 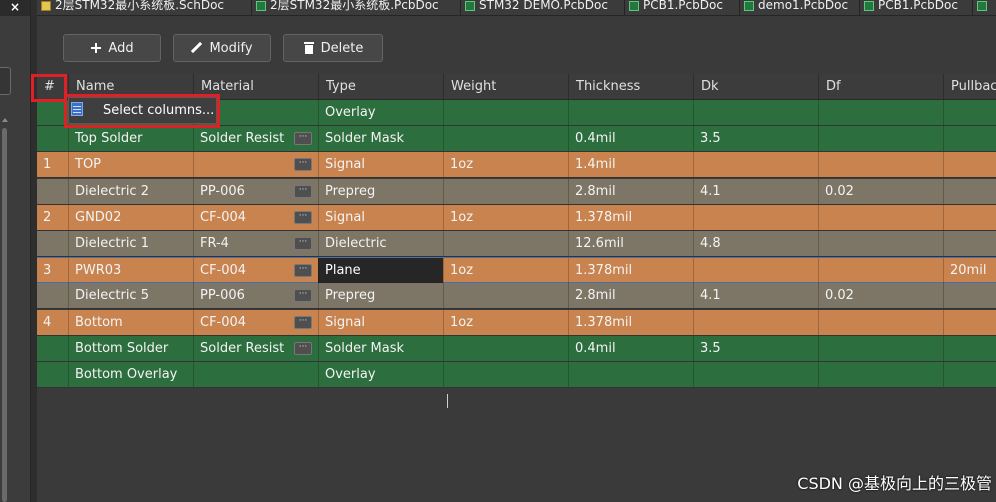 I want to click on add-button: Add, so click(x=112, y=48).